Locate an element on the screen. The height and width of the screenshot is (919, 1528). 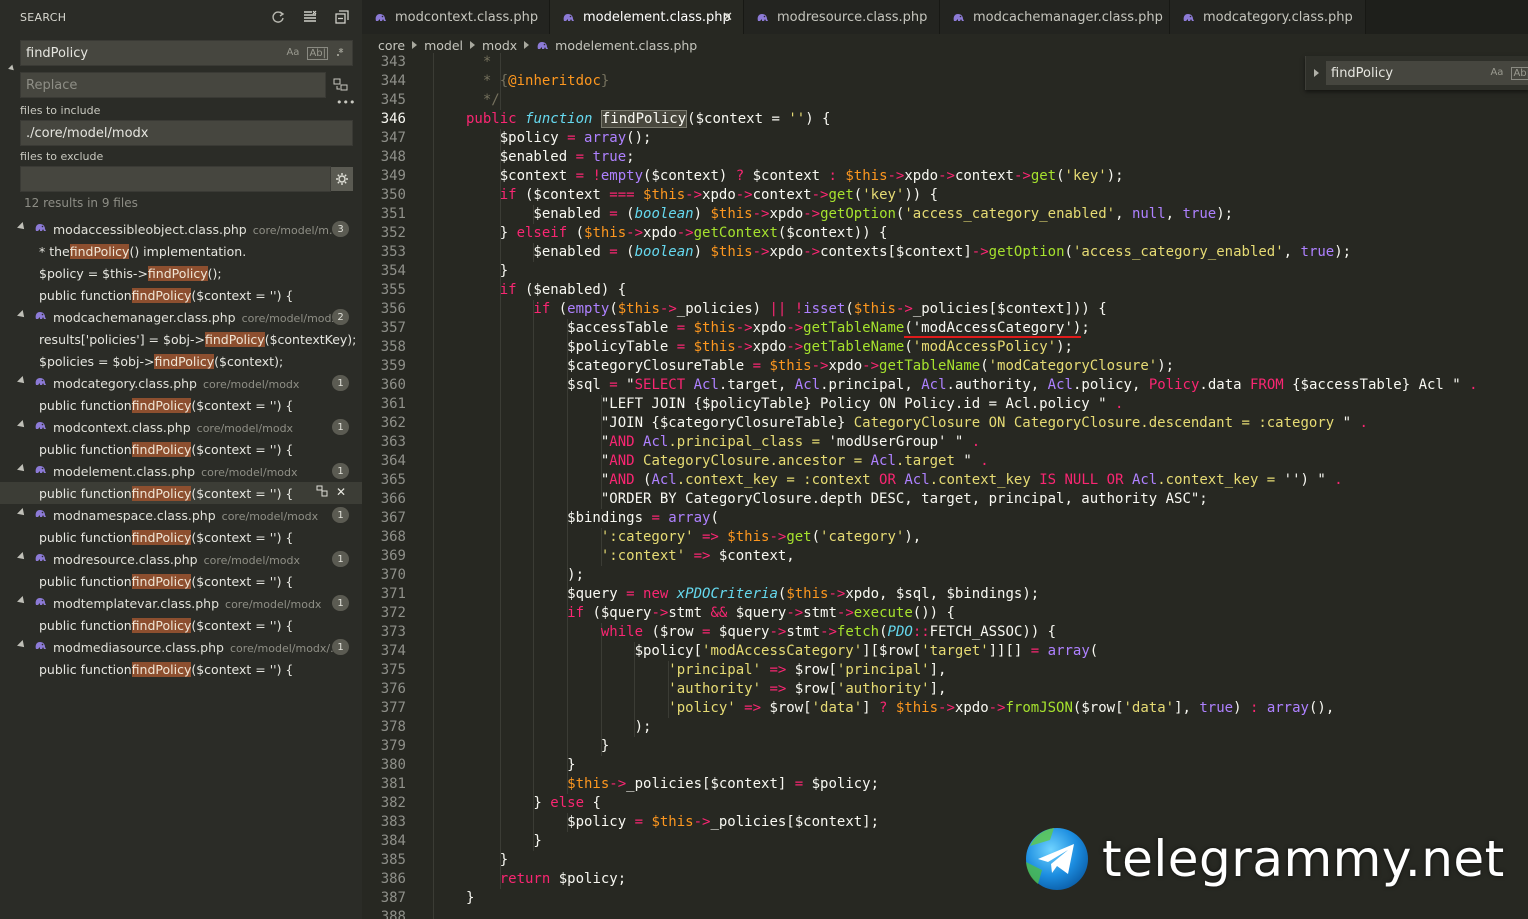
code-token: _policies) is located at coordinates (723, 309).